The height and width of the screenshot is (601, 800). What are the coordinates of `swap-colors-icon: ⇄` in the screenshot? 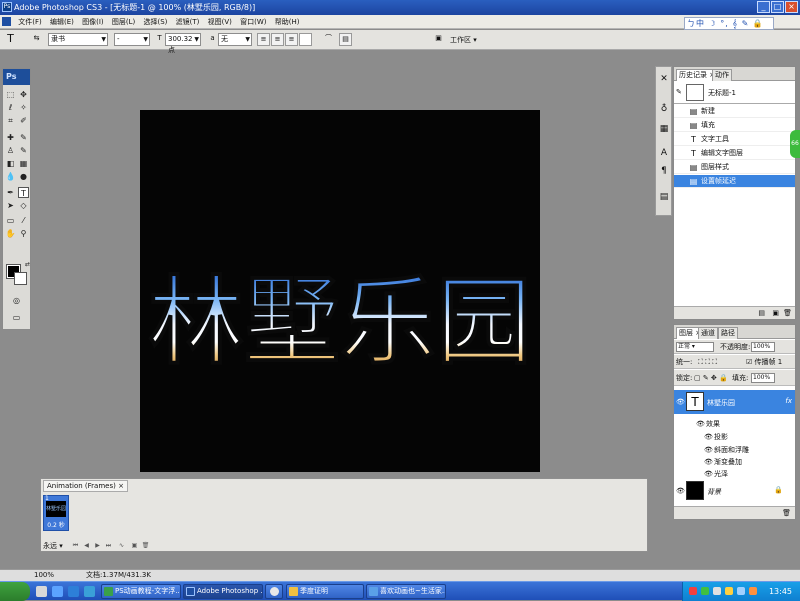 It's located at (27, 264).